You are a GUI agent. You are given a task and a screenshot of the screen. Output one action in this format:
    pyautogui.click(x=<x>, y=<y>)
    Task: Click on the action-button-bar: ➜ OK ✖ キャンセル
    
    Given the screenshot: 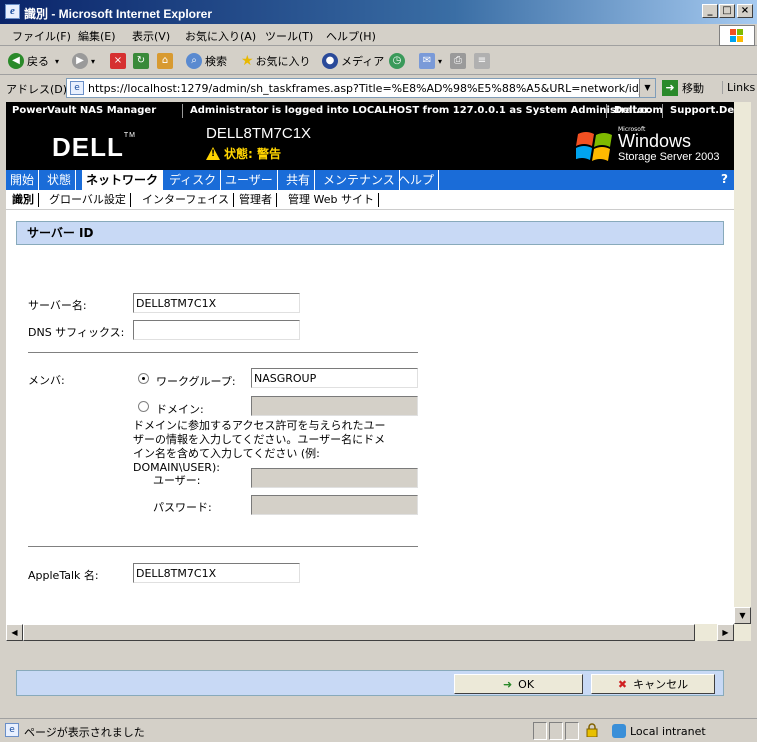 What is the action you would take?
    pyautogui.click(x=370, y=683)
    